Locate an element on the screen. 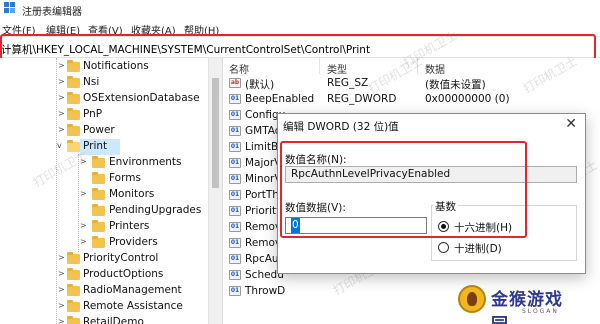 The height and width of the screenshot is (324, 600). tree-item-print: v Print is located at coordinates (104, 146).